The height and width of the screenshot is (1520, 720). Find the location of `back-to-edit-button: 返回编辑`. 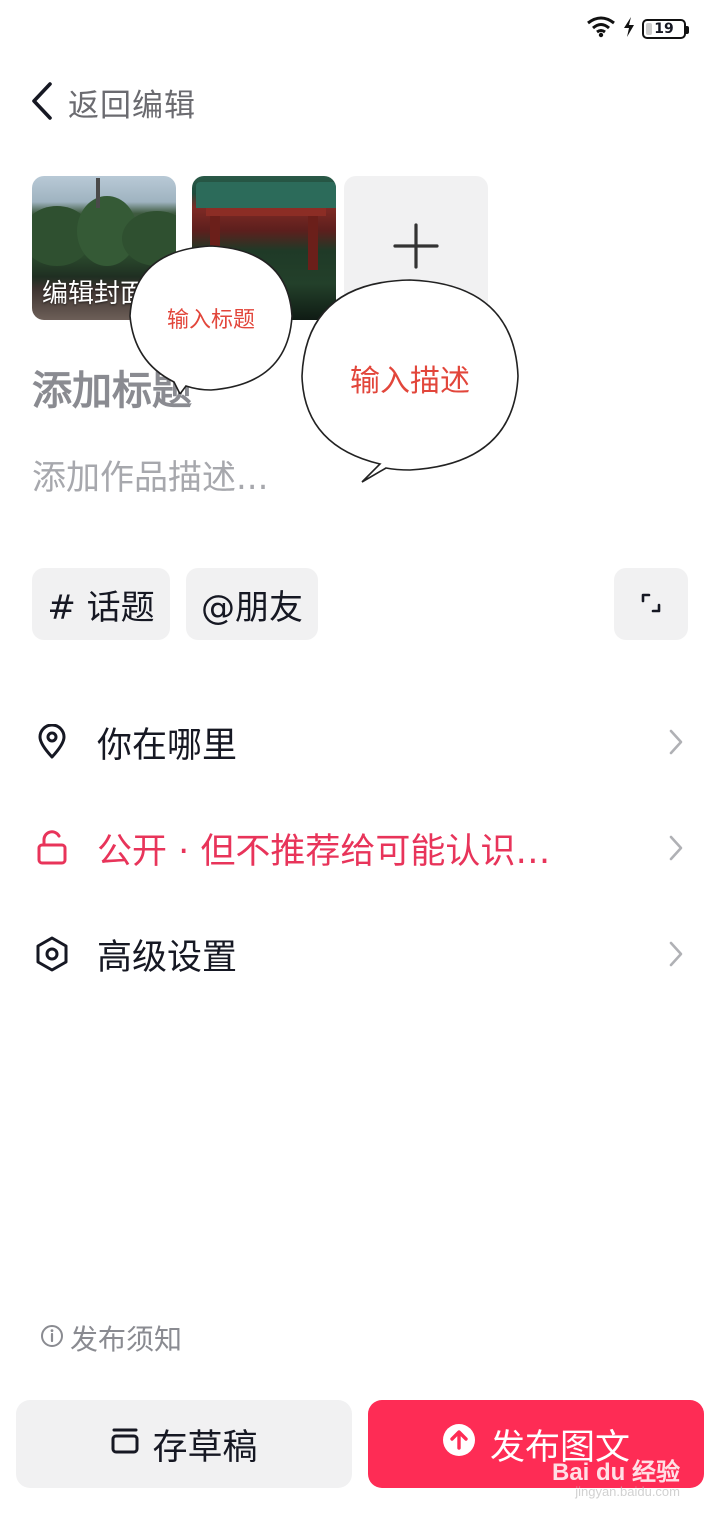

back-to-edit-button: 返回编辑 is located at coordinates (113, 102).